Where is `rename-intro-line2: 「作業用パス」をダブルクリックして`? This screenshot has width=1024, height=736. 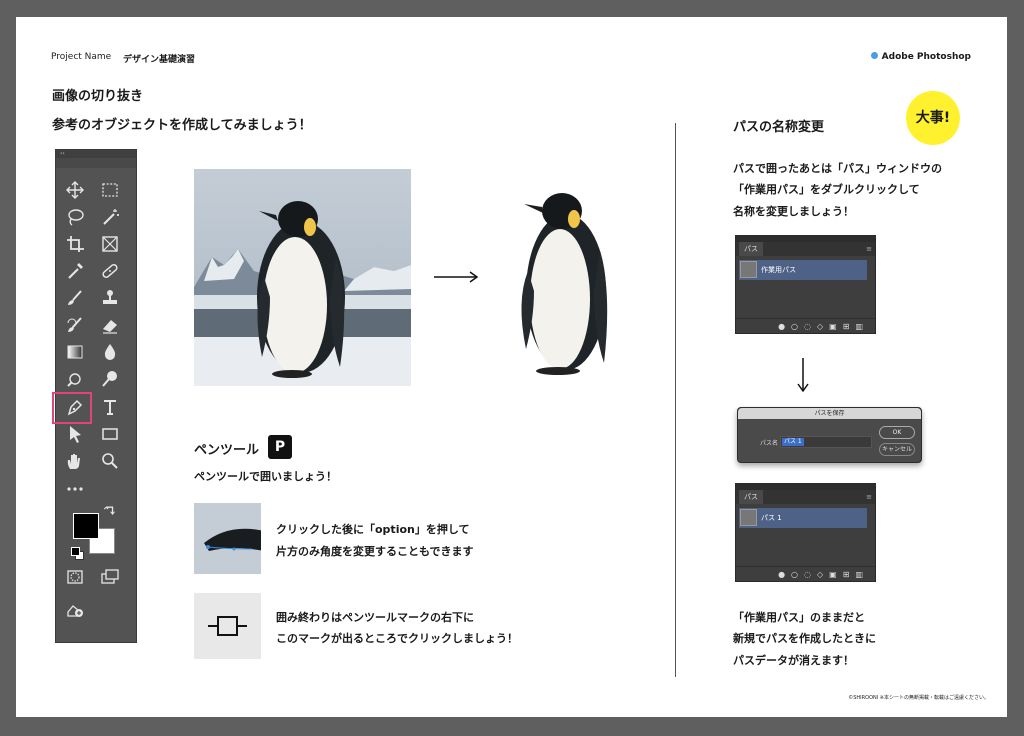 rename-intro-line2: 「作業用パス」をダブルクリックして is located at coordinates (826, 189).